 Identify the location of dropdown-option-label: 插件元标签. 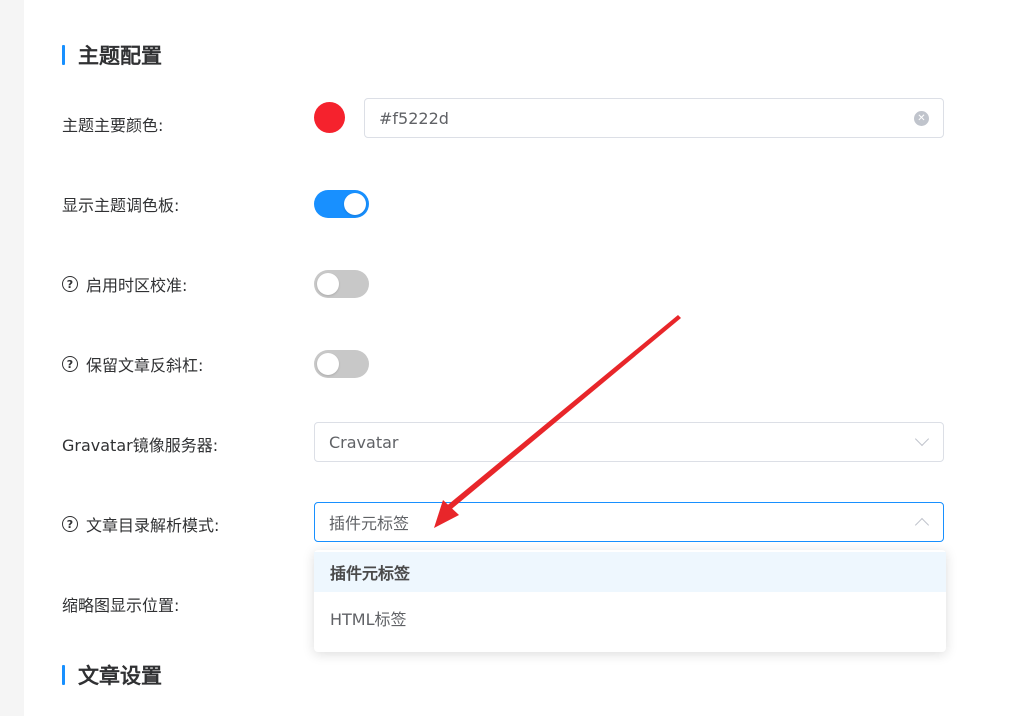
(370, 573).